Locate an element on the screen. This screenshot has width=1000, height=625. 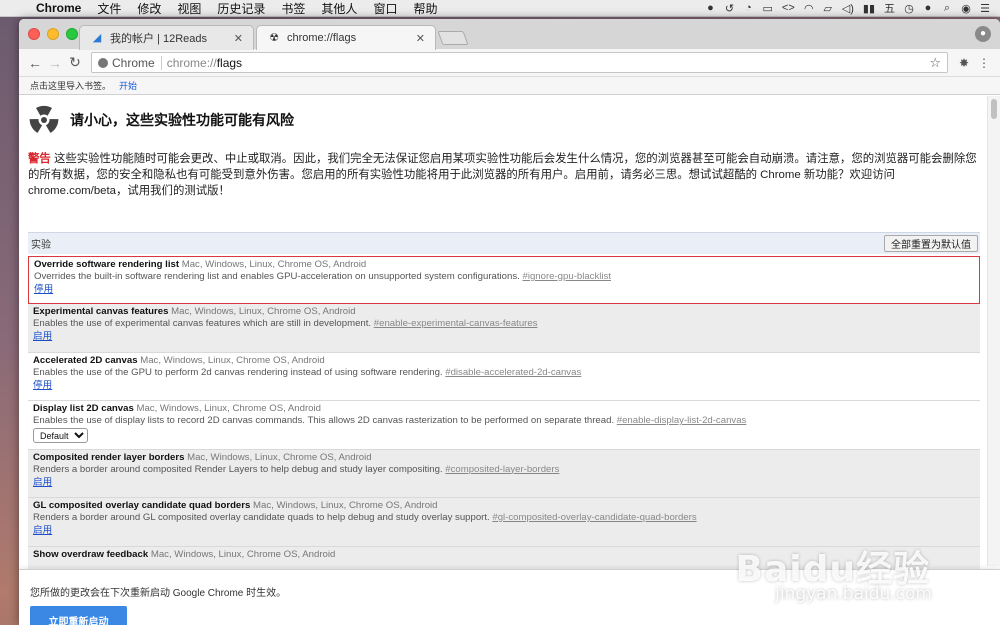
flag-name: Experimental canvas features is located at coordinates (101, 311).